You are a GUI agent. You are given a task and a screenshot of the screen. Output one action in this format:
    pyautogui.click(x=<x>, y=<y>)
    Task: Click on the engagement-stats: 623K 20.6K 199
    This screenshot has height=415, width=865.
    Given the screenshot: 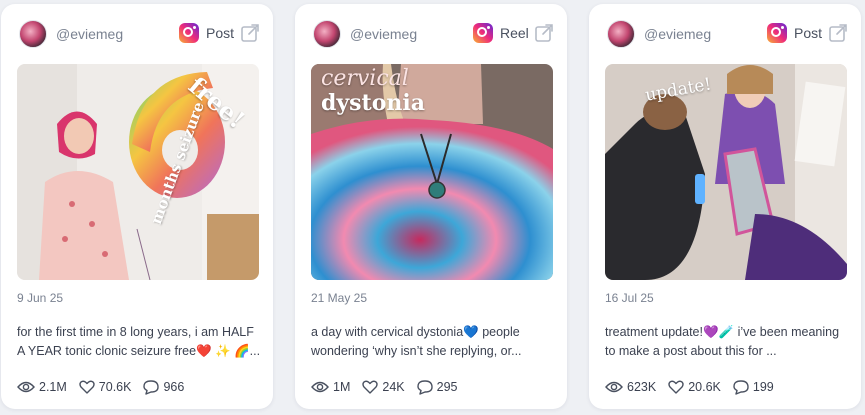 What is the action you would take?
    pyautogui.click(x=695, y=387)
    